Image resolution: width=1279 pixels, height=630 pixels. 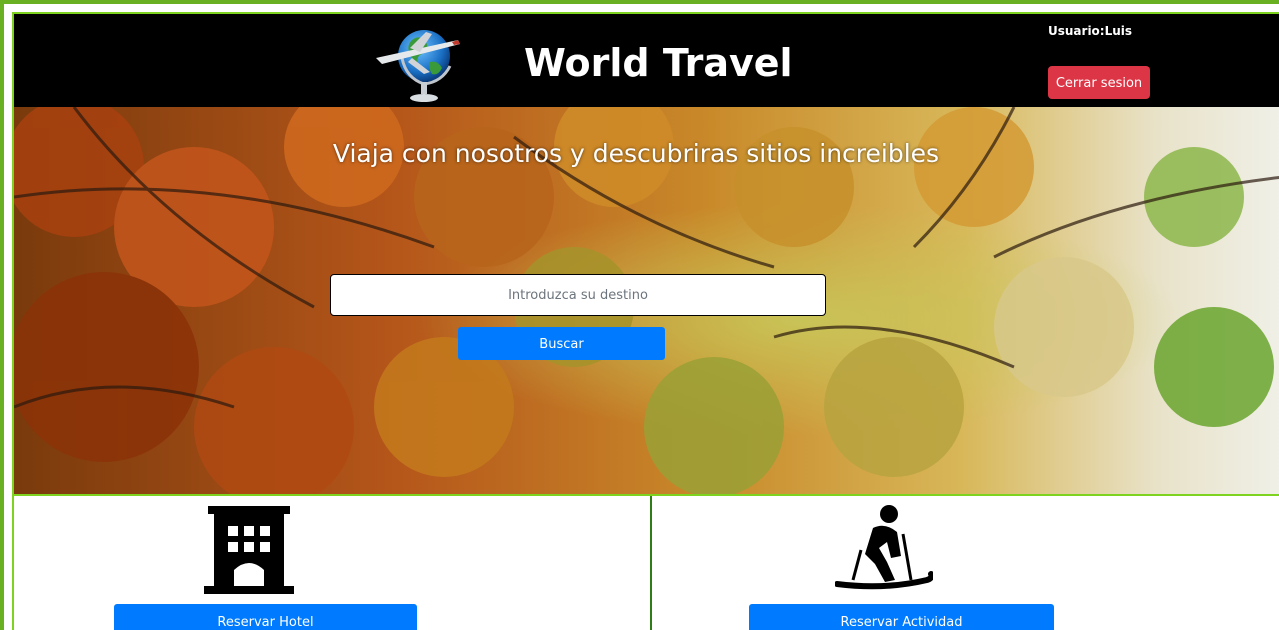 I want to click on book-activity-button: Reservar Actividad, so click(x=901, y=617).